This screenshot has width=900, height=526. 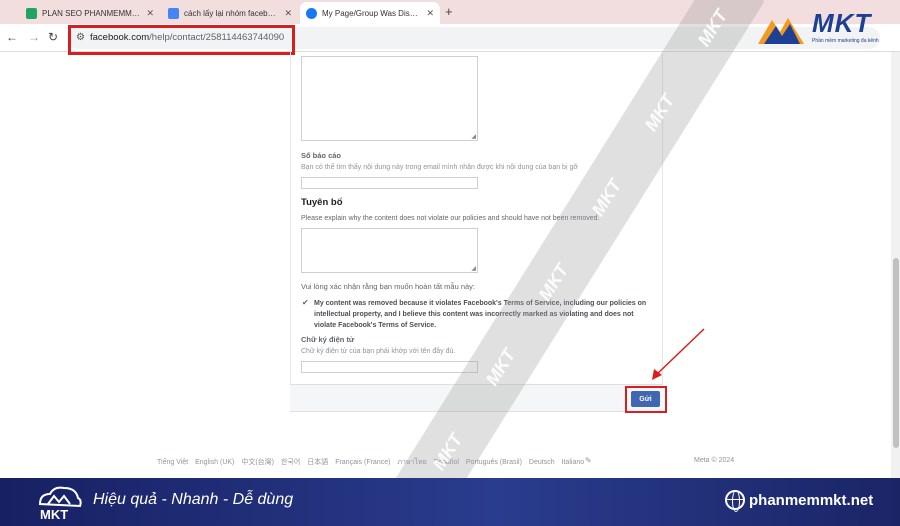 I want to click on reload-icon: ↻, so click(x=53, y=37).